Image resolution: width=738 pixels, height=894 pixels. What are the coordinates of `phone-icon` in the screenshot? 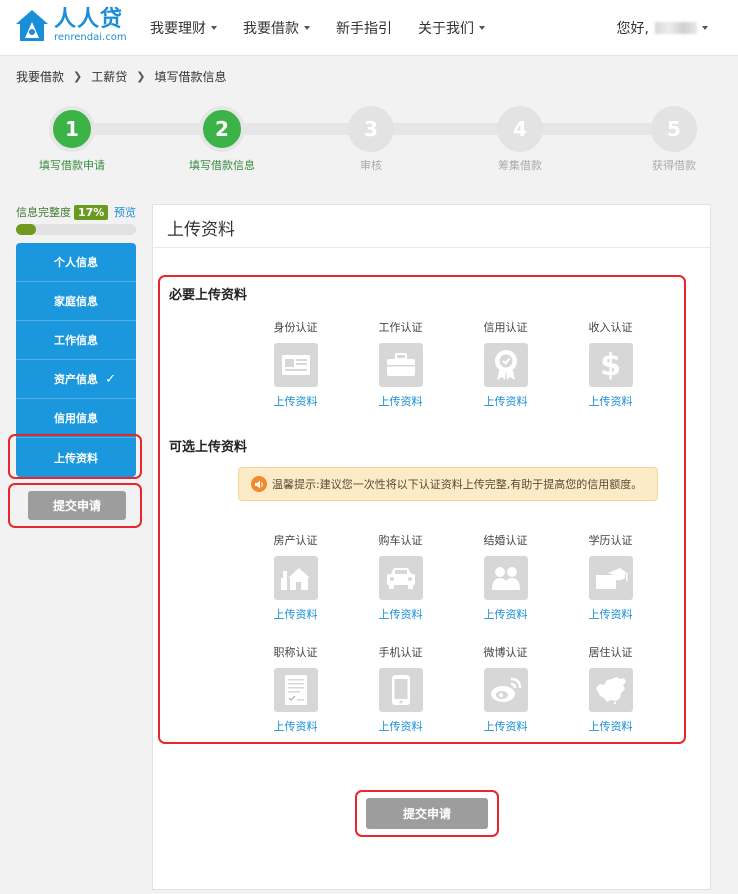 It's located at (400, 690).